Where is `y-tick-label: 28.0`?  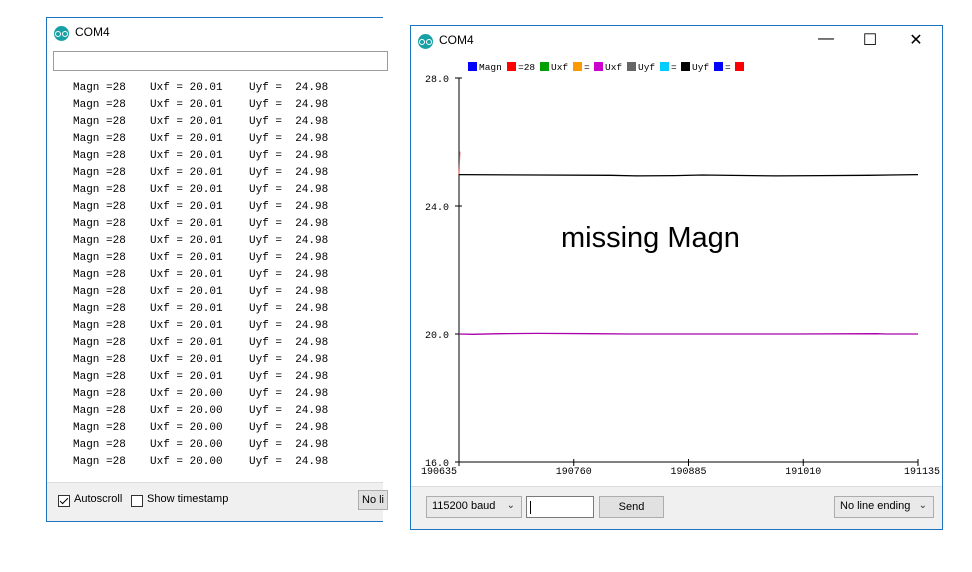
y-tick-label: 28.0 is located at coordinates (437, 80).